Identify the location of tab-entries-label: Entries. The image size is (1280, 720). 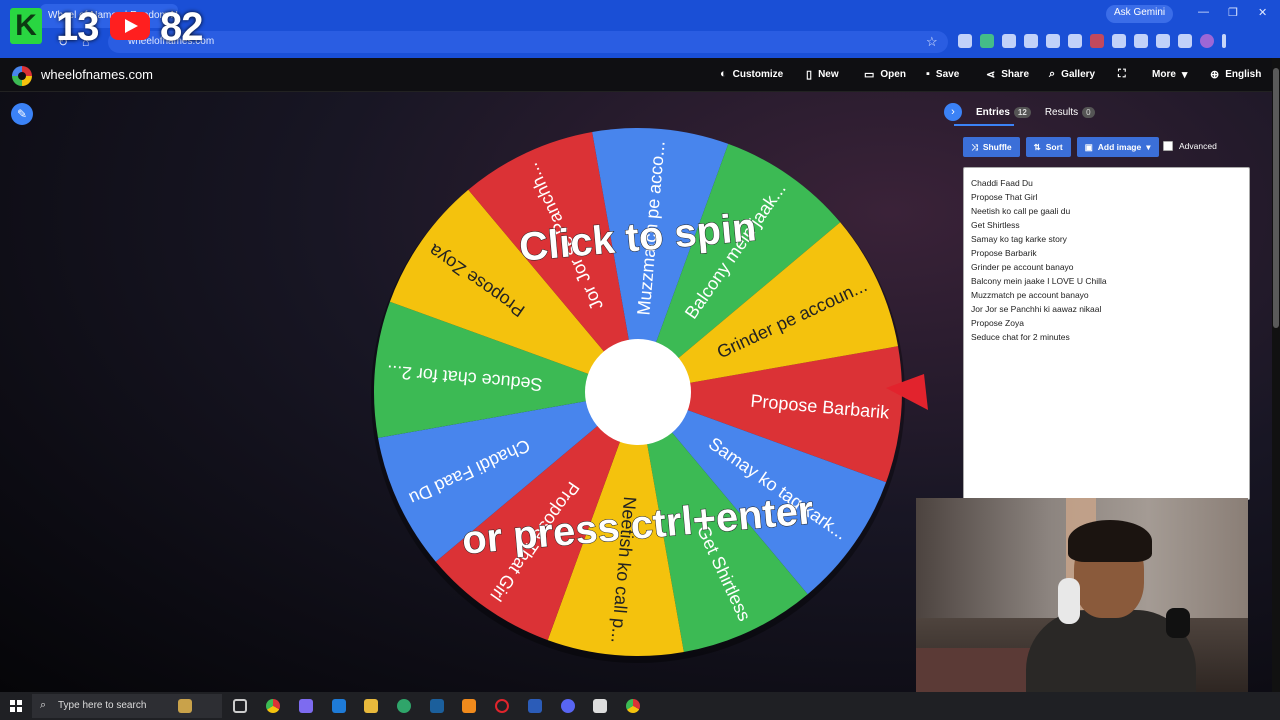
(993, 112).